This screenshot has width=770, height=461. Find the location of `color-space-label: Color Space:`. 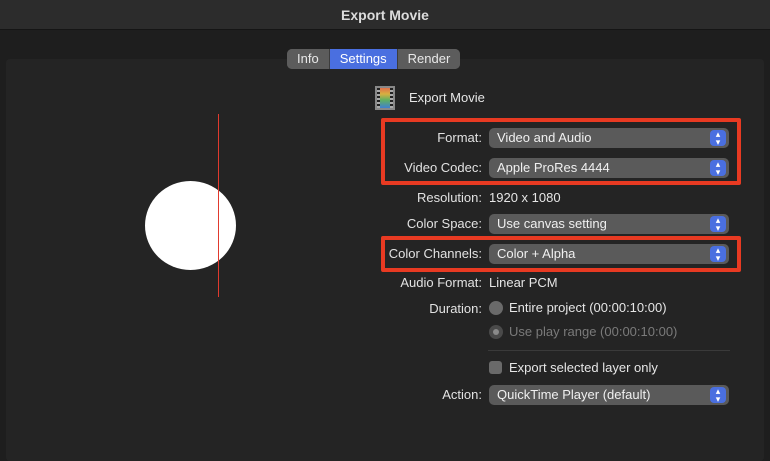

color-space-label: Color Space: is located at coordinates (444, 223).